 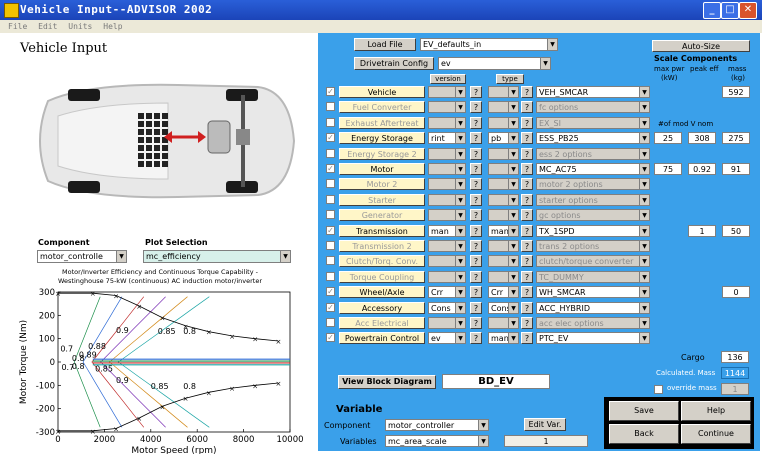 I want to click on version-select: ev ▼, so click(x=447, y=338).